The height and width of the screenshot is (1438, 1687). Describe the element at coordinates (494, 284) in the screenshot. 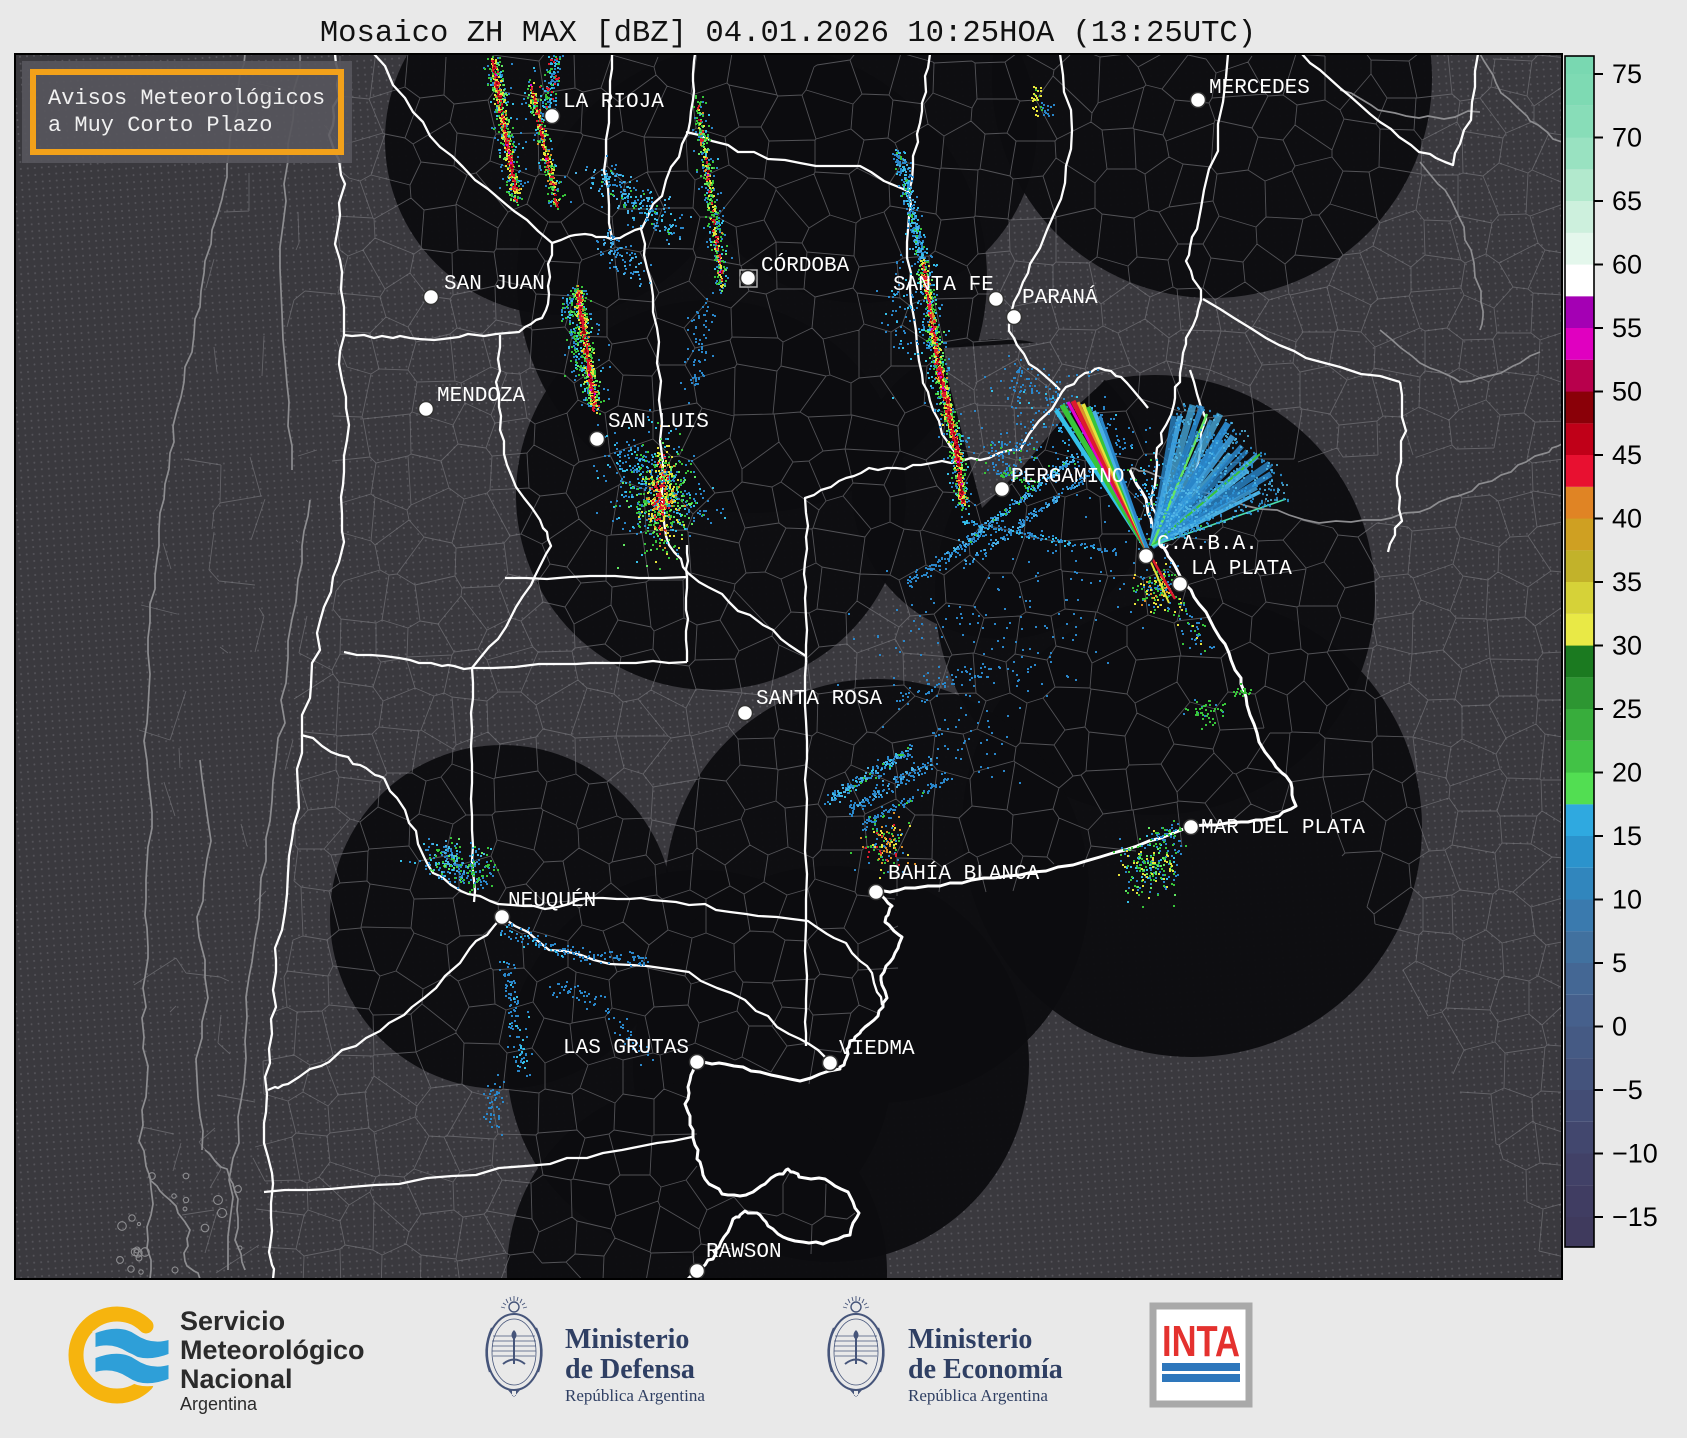

I see `svg-text: SAN JUAN` at that location.